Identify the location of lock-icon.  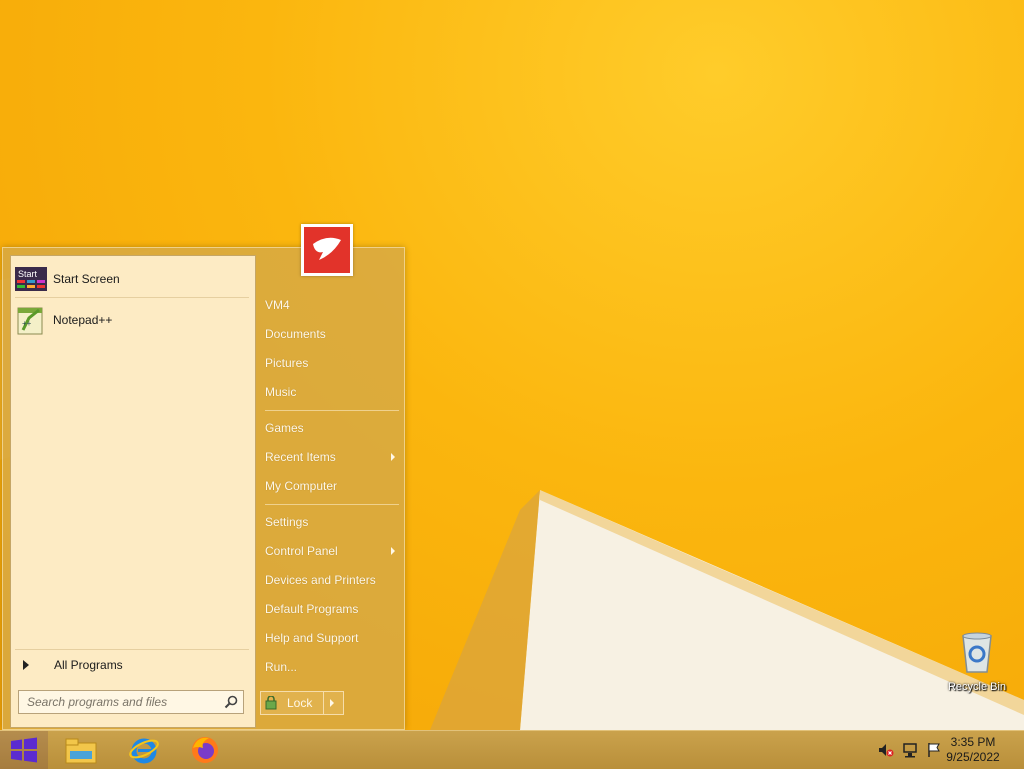
(271, 703).